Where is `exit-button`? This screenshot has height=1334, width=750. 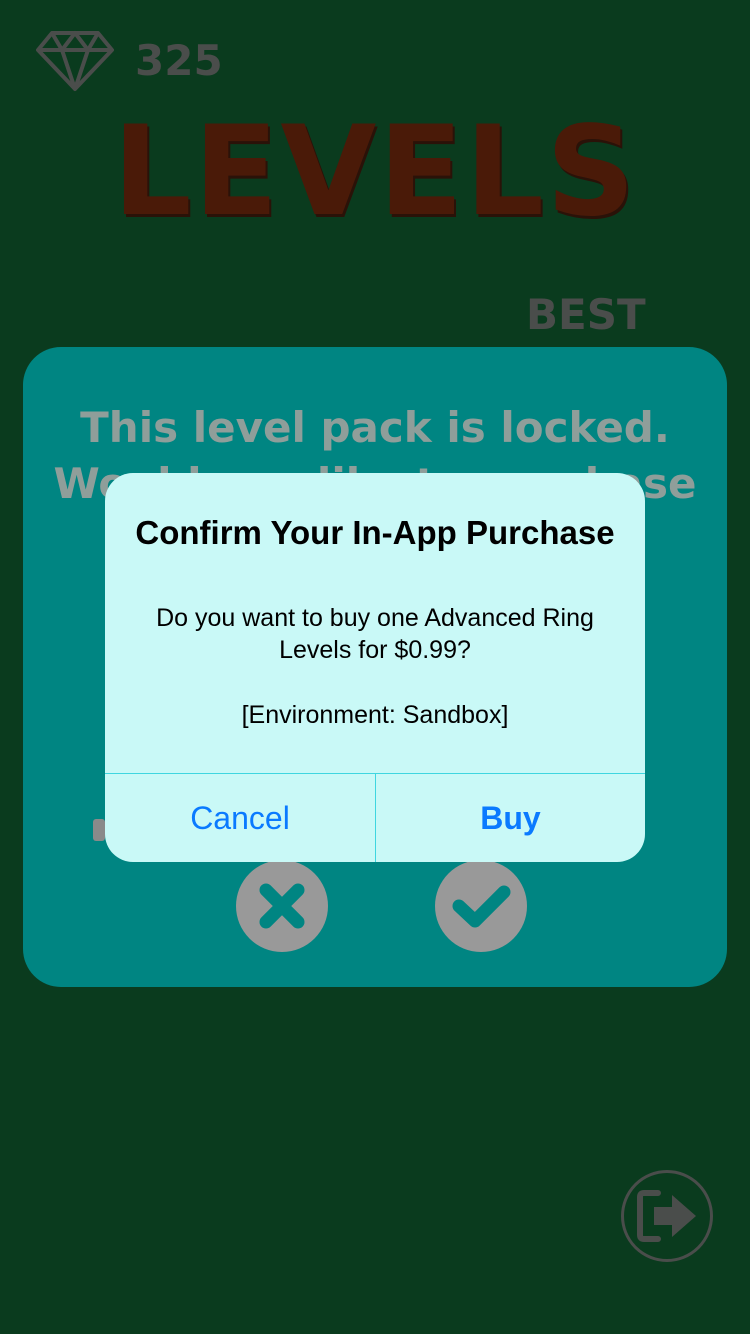 exit-button is located at coordinates (667, 1216).